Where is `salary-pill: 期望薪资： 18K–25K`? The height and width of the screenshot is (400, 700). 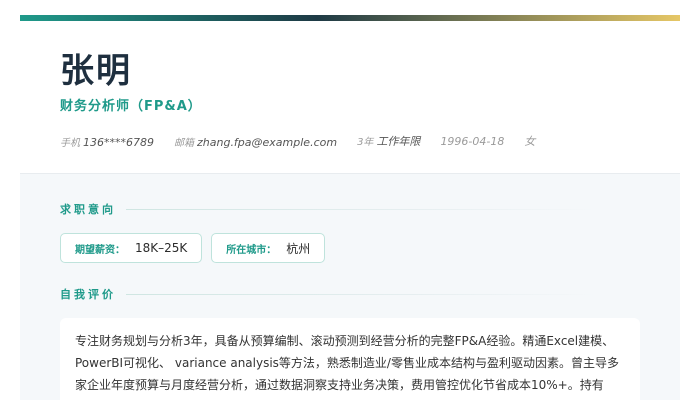
salary-pill: 期望薪资： 18K–25K is located at coordinates (131, 248).